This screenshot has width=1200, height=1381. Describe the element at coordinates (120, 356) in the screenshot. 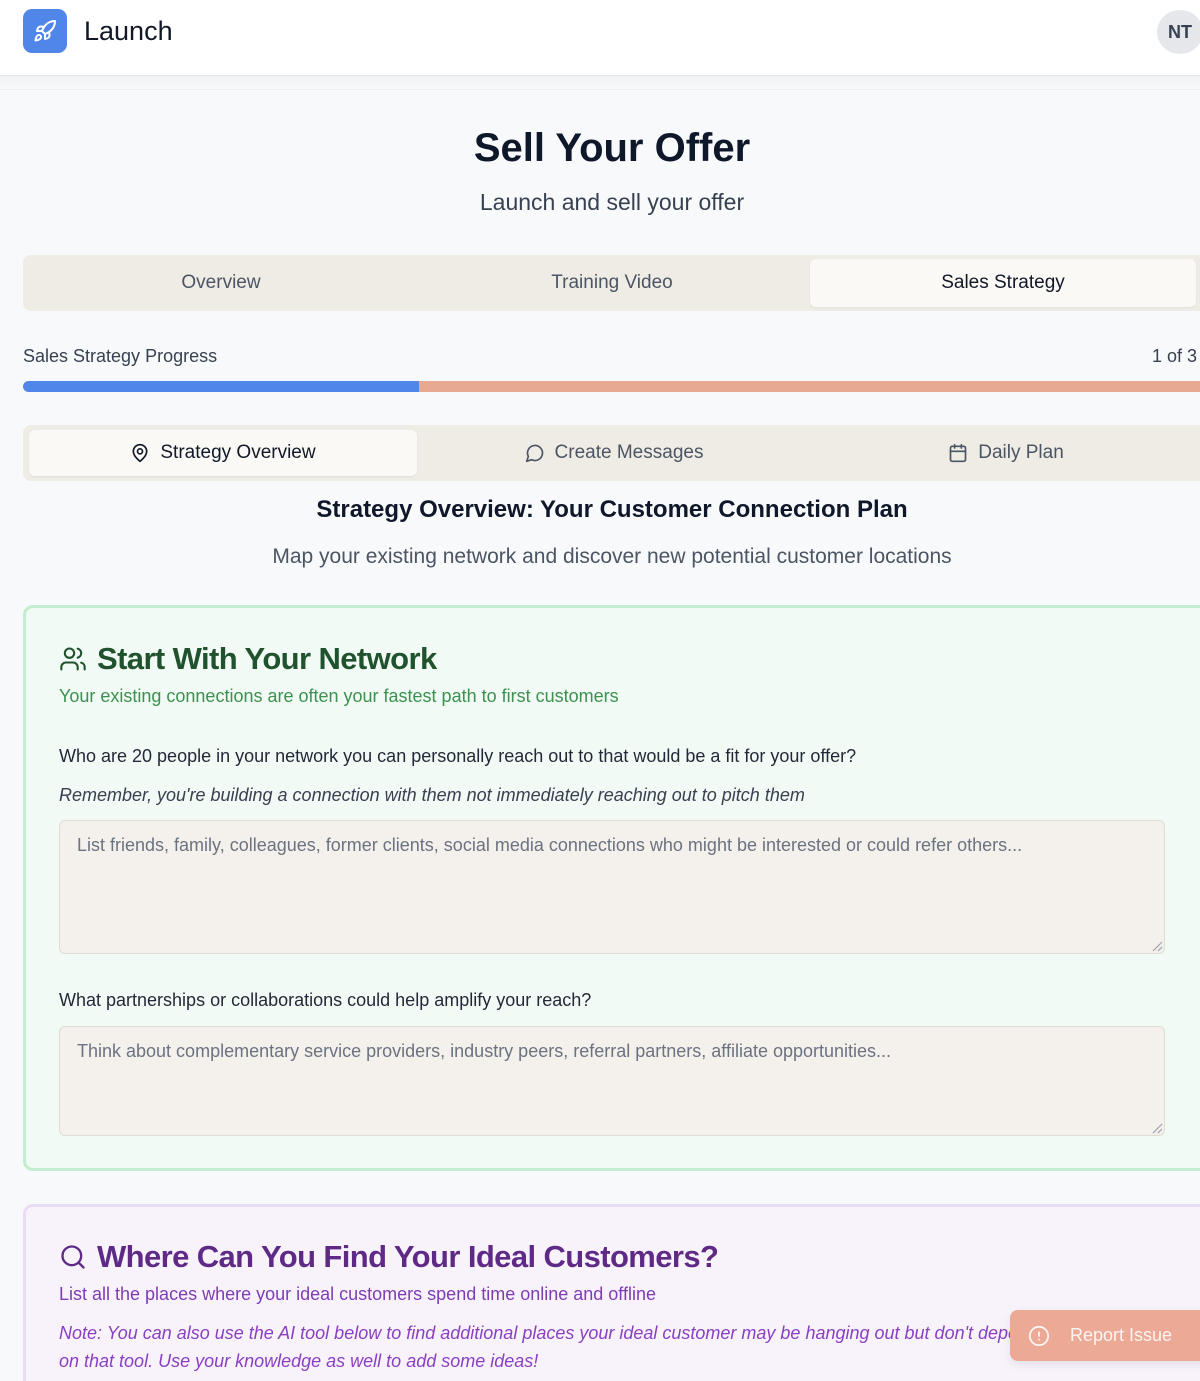

I see `progress-label: Sales Strategy Progress` at that location.